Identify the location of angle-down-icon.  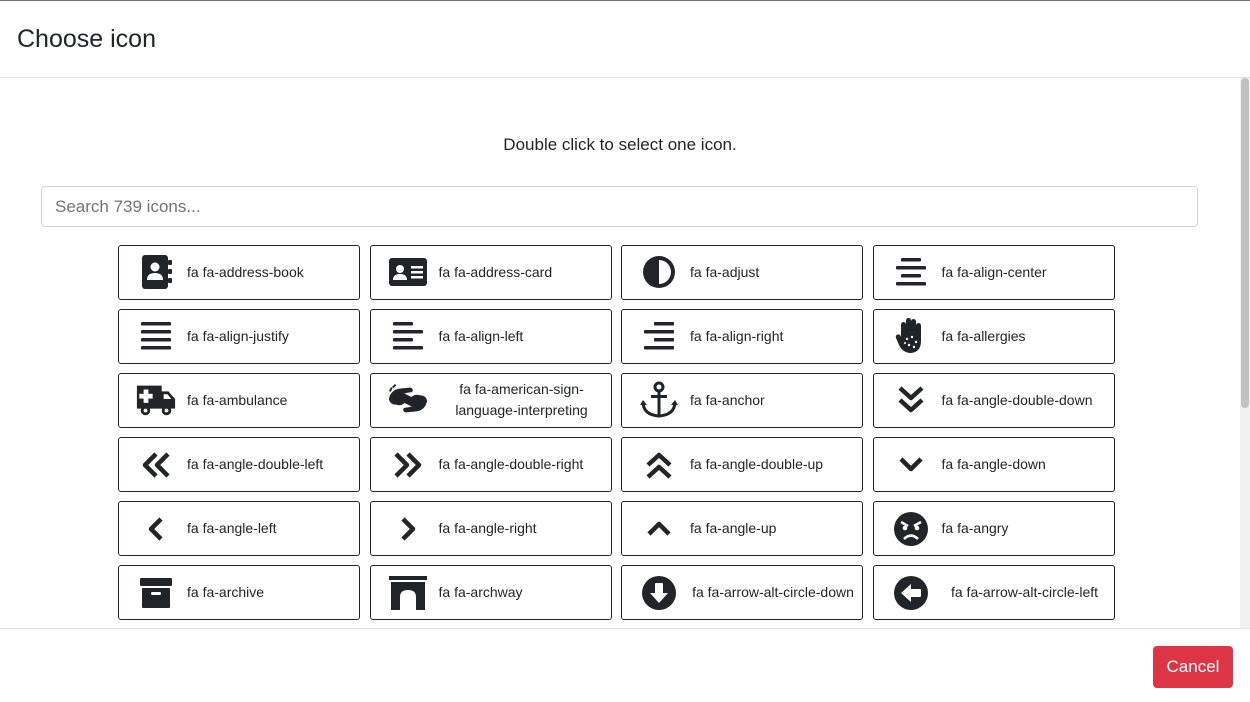
(911, 465).